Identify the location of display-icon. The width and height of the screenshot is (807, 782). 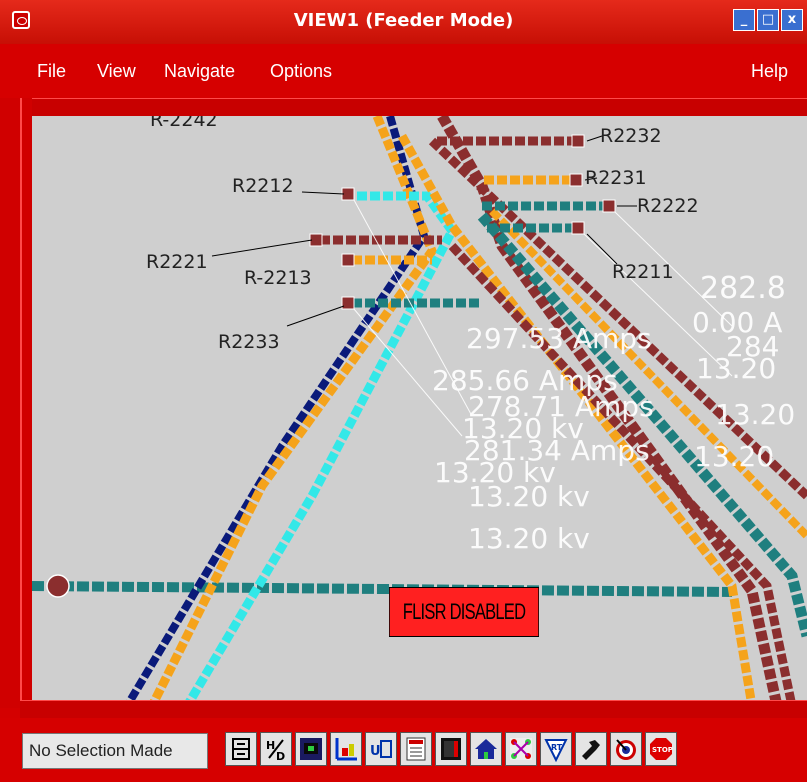
(311, 749).